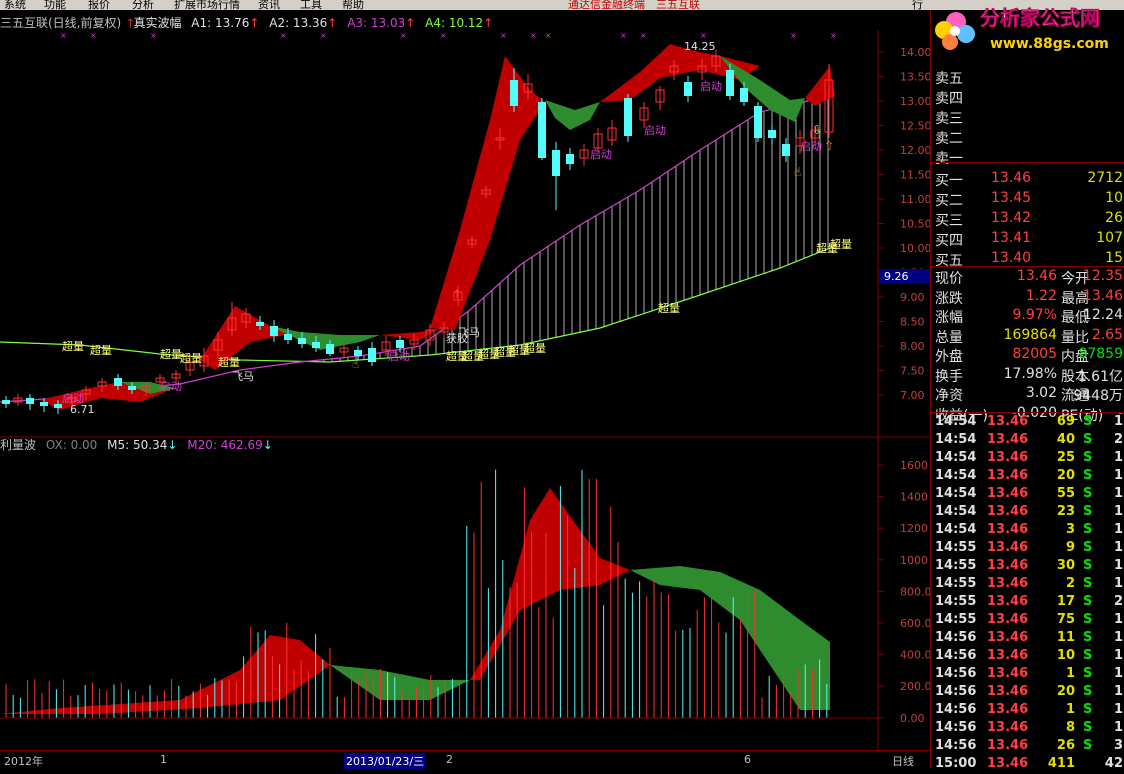  I want to click on tick-row: 14:55 13.46 30 S 1, so click(1027, 567).